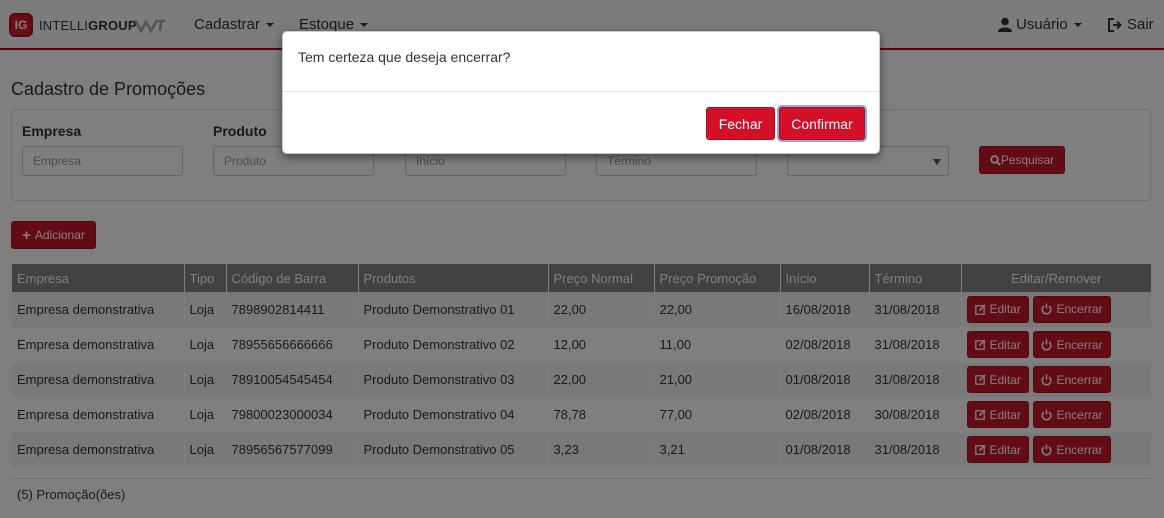  I want to click on dialog-footer: Fechar Confirmar, so click(785, 123).